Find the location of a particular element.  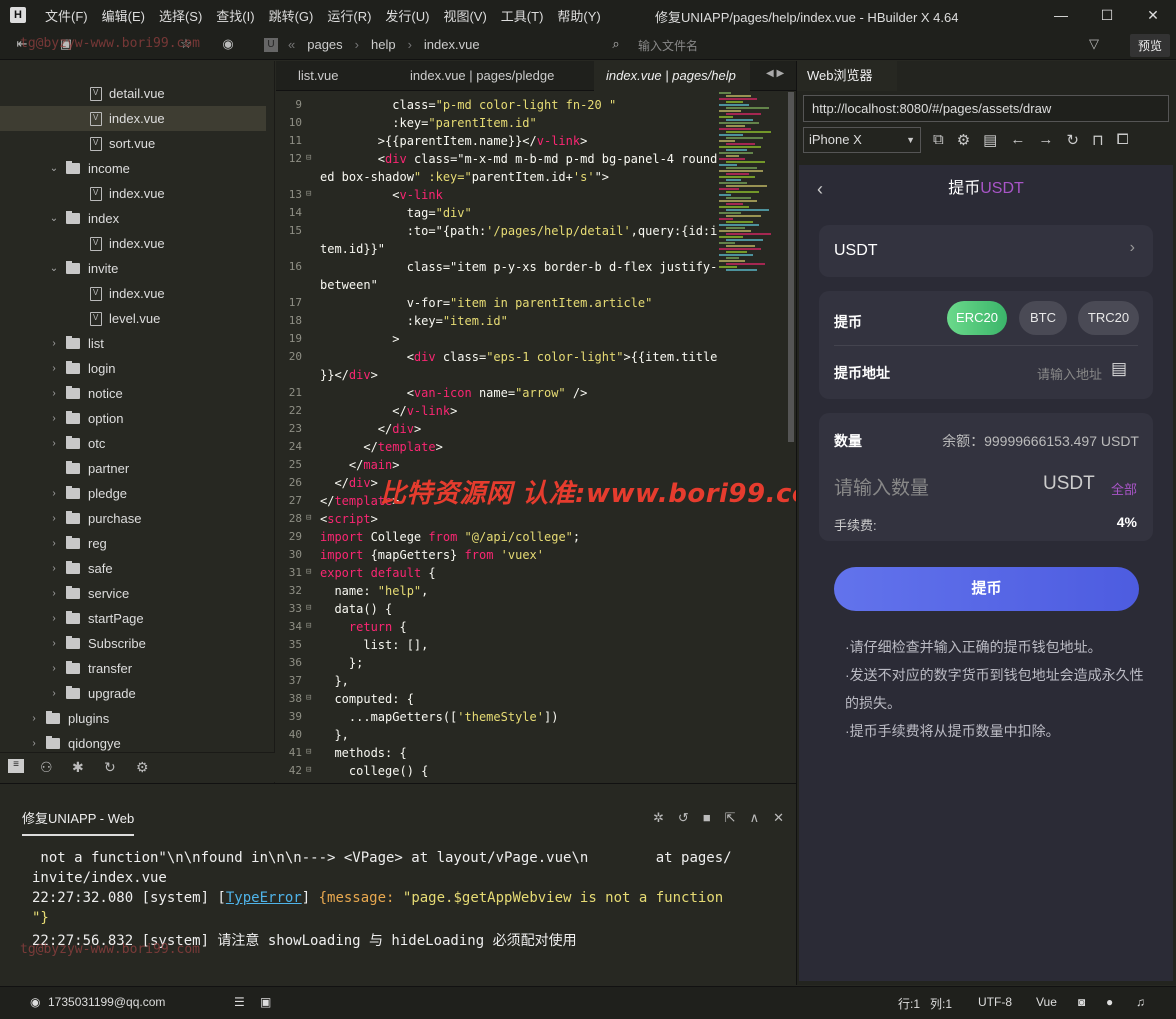

submit-button: 提币 is located at coordinates (986, 589).